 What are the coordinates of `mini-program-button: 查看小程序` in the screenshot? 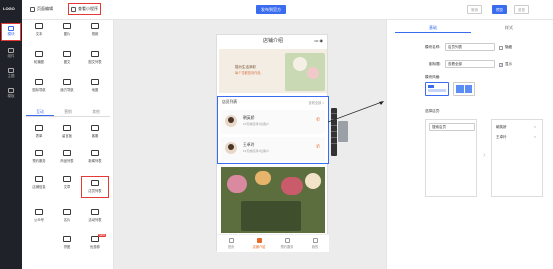 It's located at (84, 9).